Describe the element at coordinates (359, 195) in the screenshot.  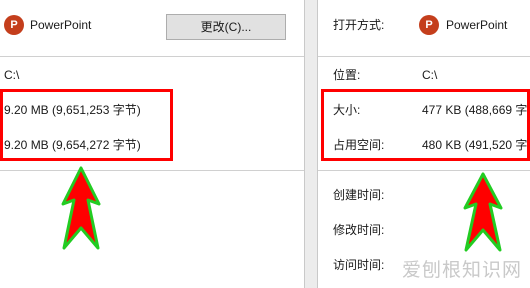
I see `created-label: 创建时间:` at that location.